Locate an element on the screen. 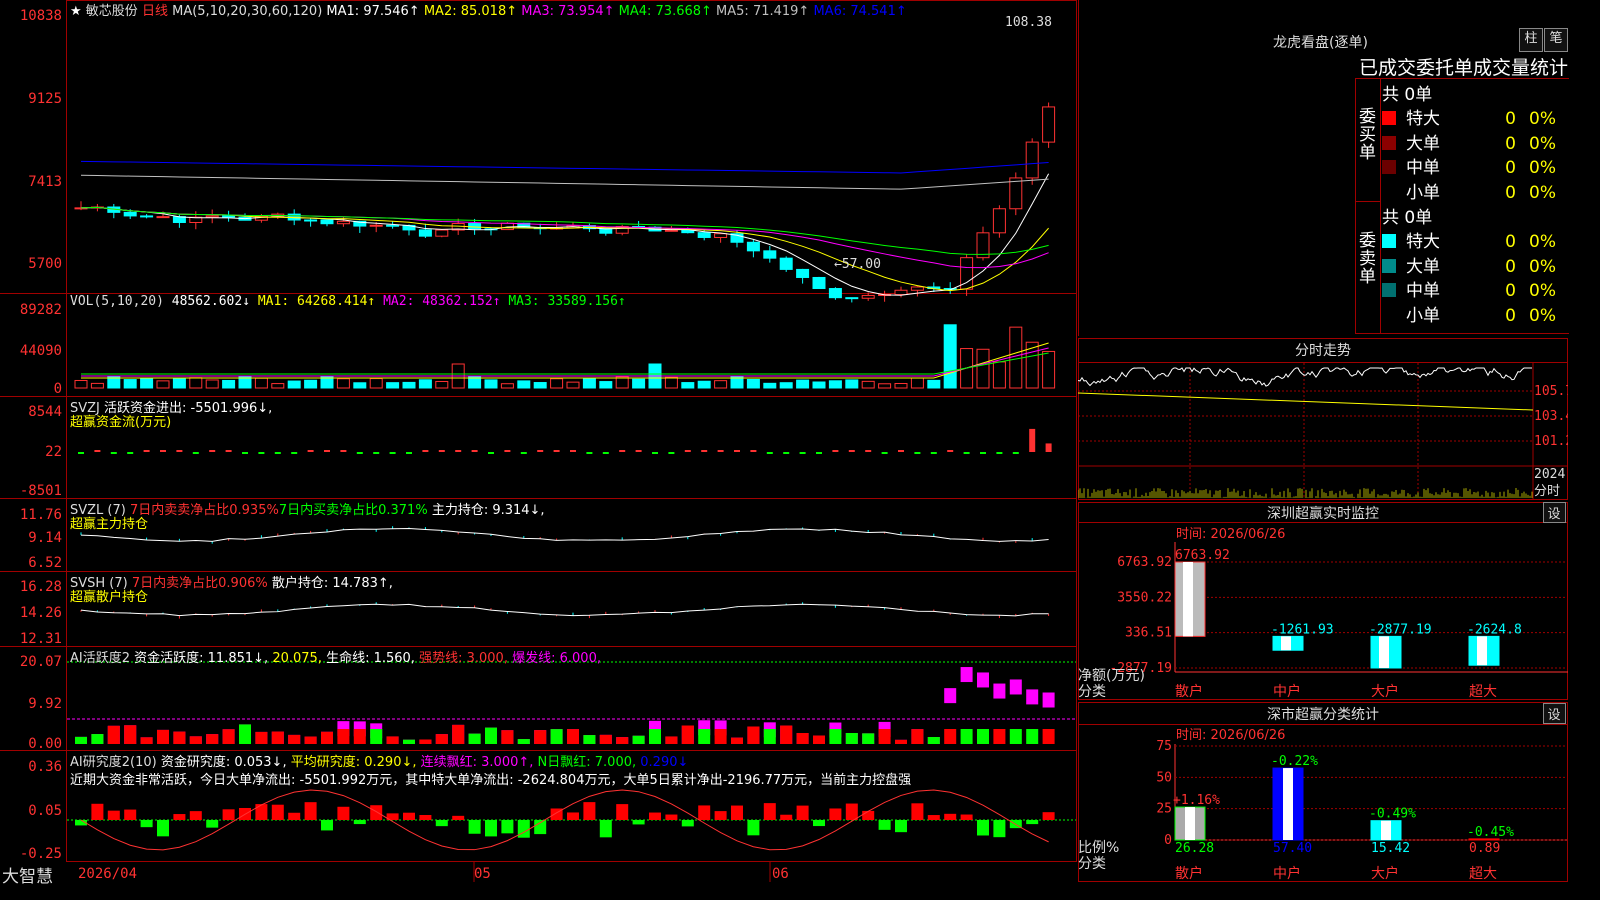  buy-row: 中单 0 0% is located at coordinates (1475, 165).